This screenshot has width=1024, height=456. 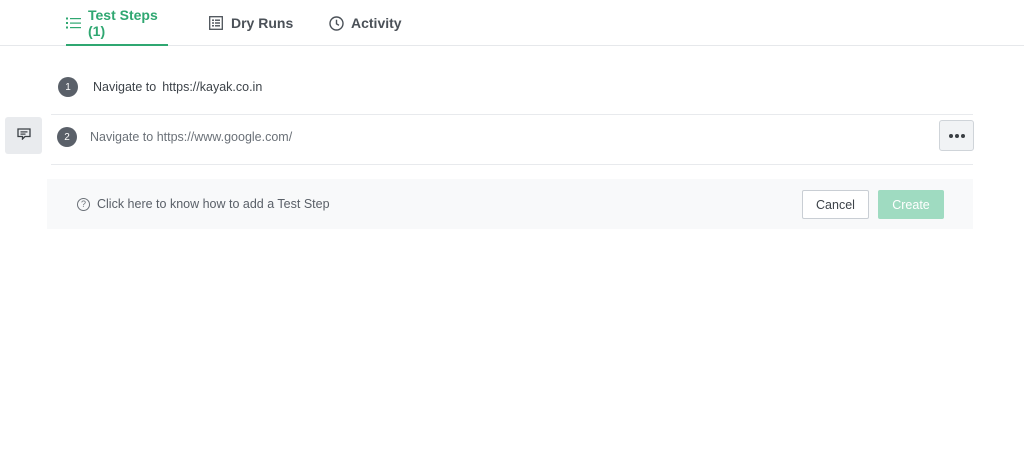 I want to click on help-icon: ?, so click(x=83, y=204).